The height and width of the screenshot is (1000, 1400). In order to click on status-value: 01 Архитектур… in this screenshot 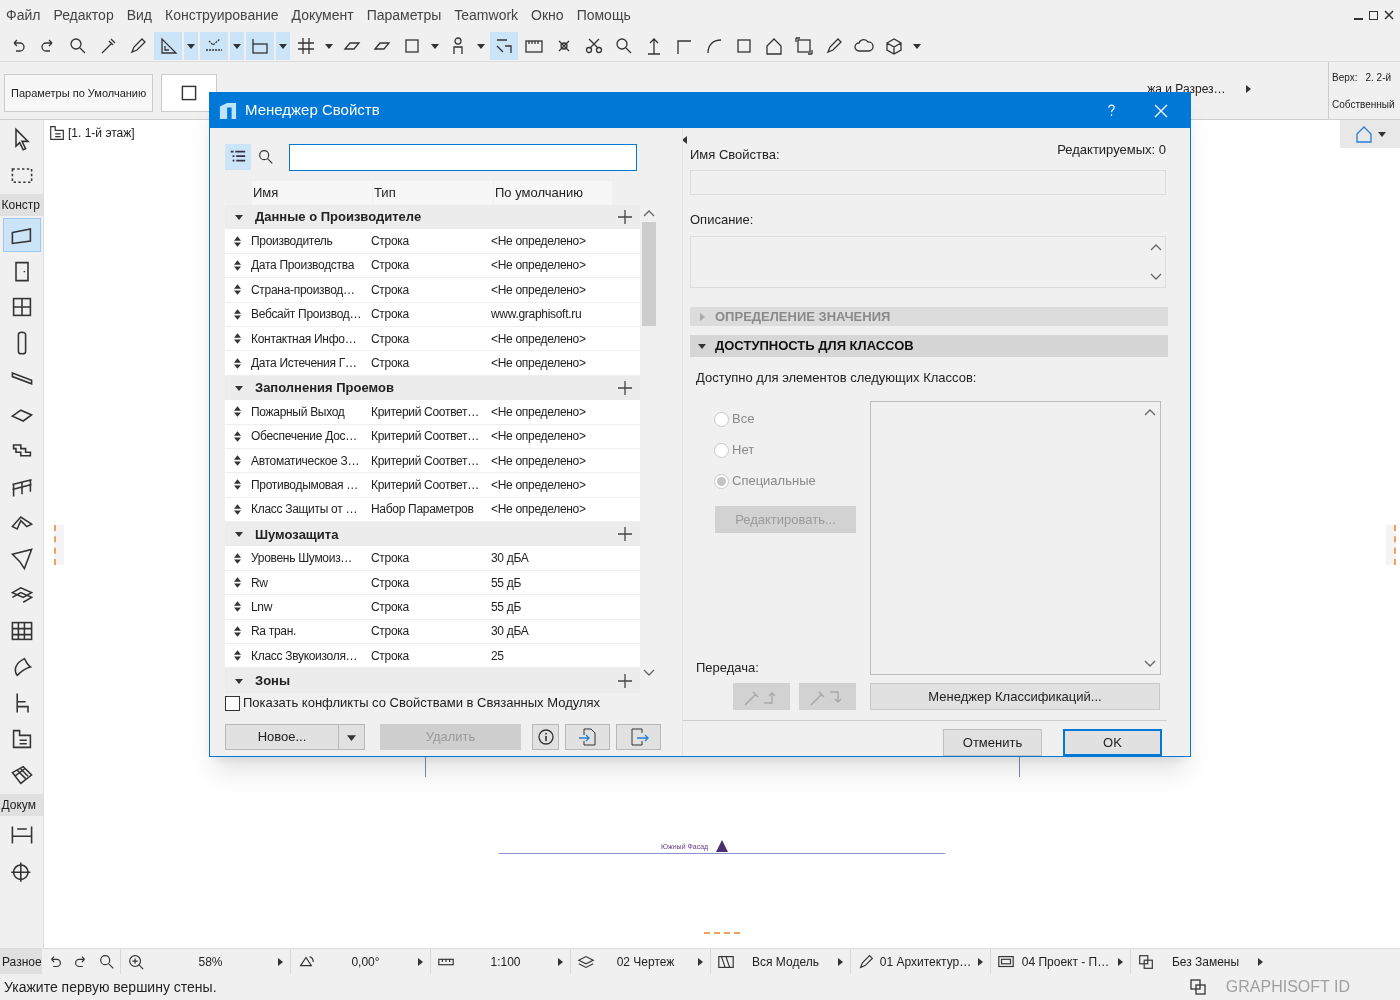, I will do `click(925, 961)`.